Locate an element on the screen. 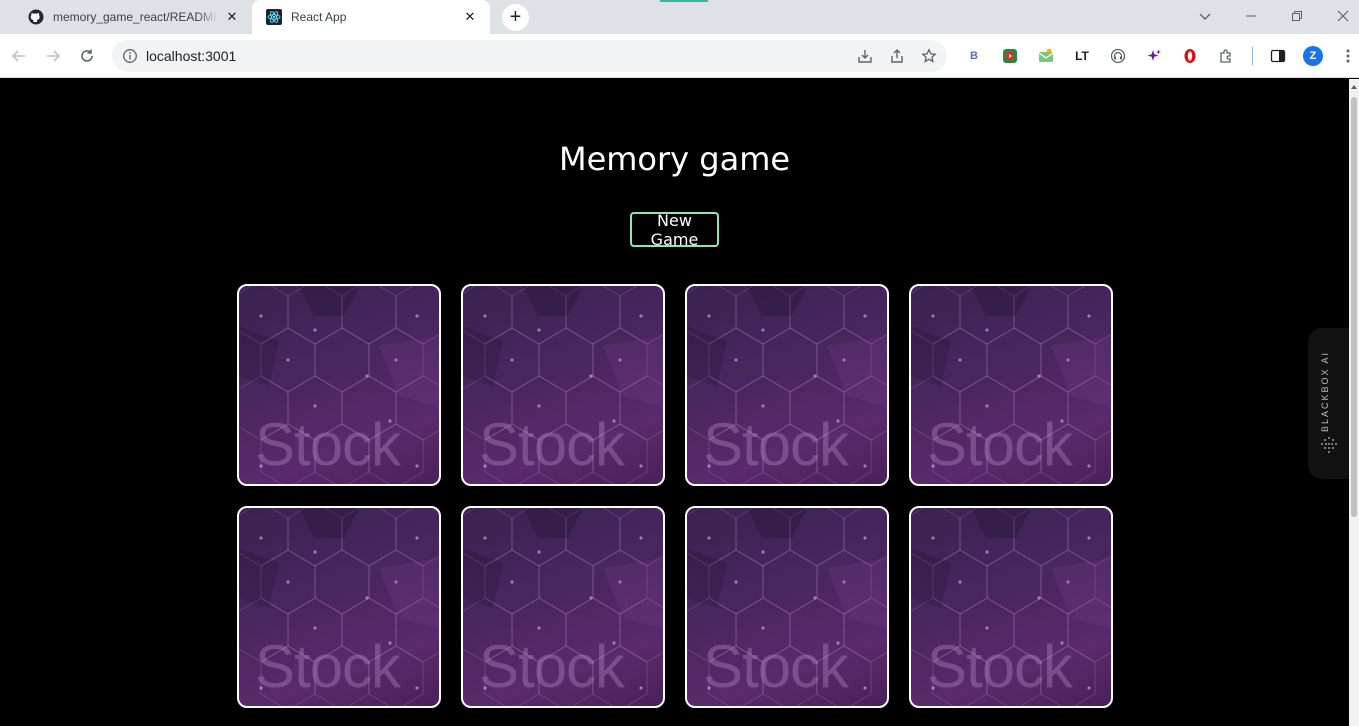 The width and height of the screenshot is (1359, 726). headphones-icon is located at coordinates (1118, 56).